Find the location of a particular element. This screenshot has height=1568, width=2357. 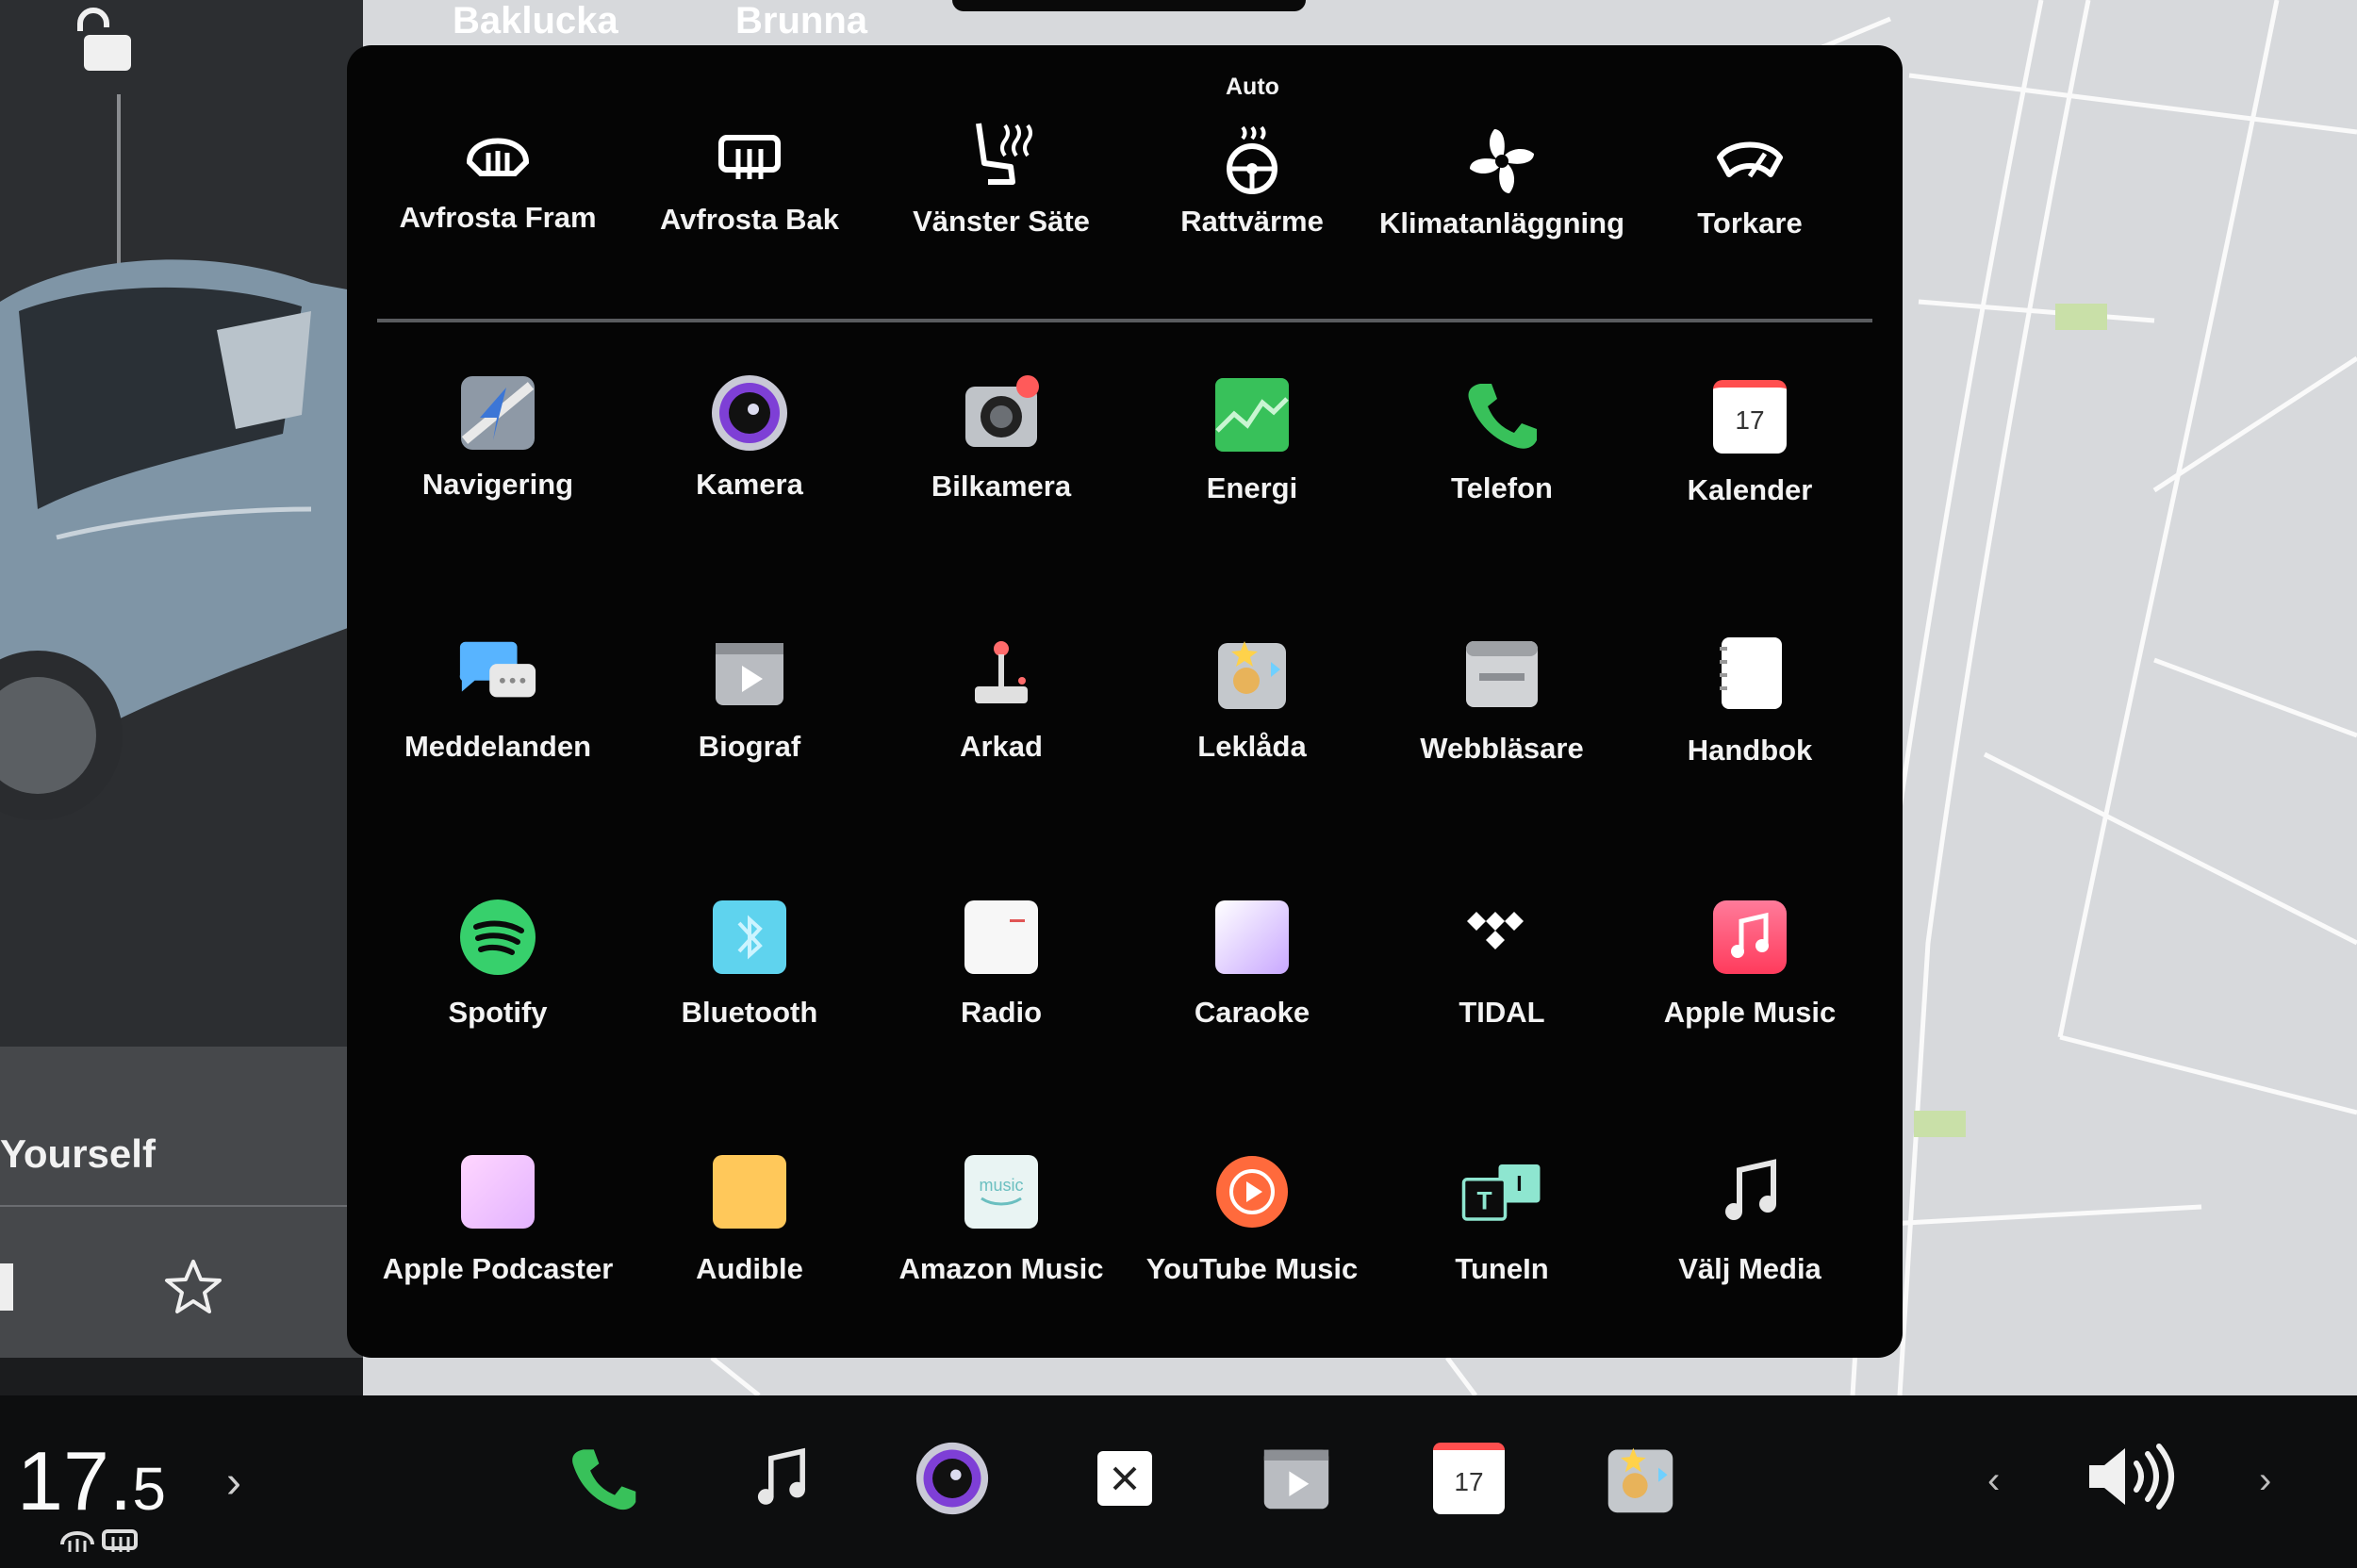

energy-icon is located at coordinates (1252, 414).